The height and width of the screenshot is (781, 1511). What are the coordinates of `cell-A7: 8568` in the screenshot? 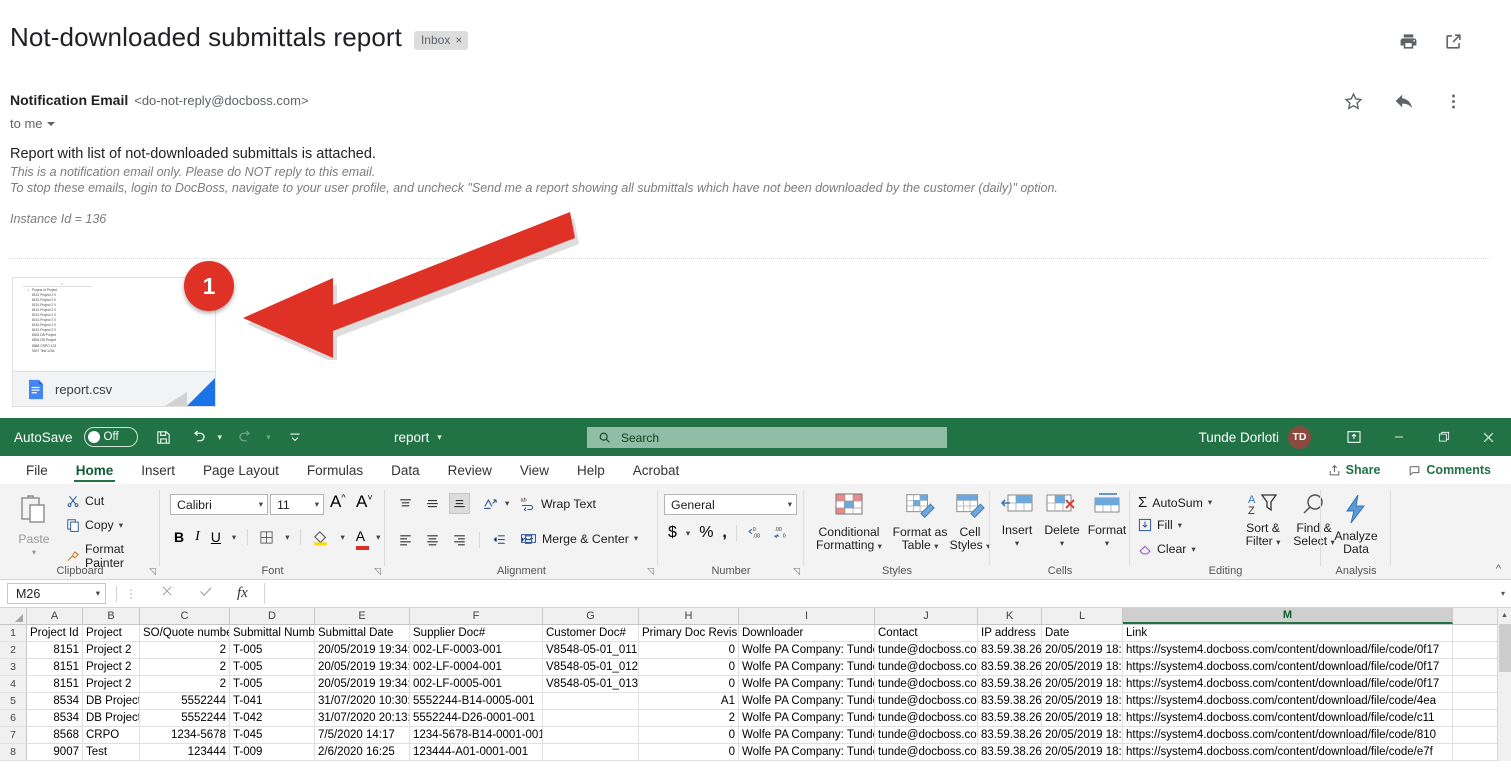 It's located at (55, 735).